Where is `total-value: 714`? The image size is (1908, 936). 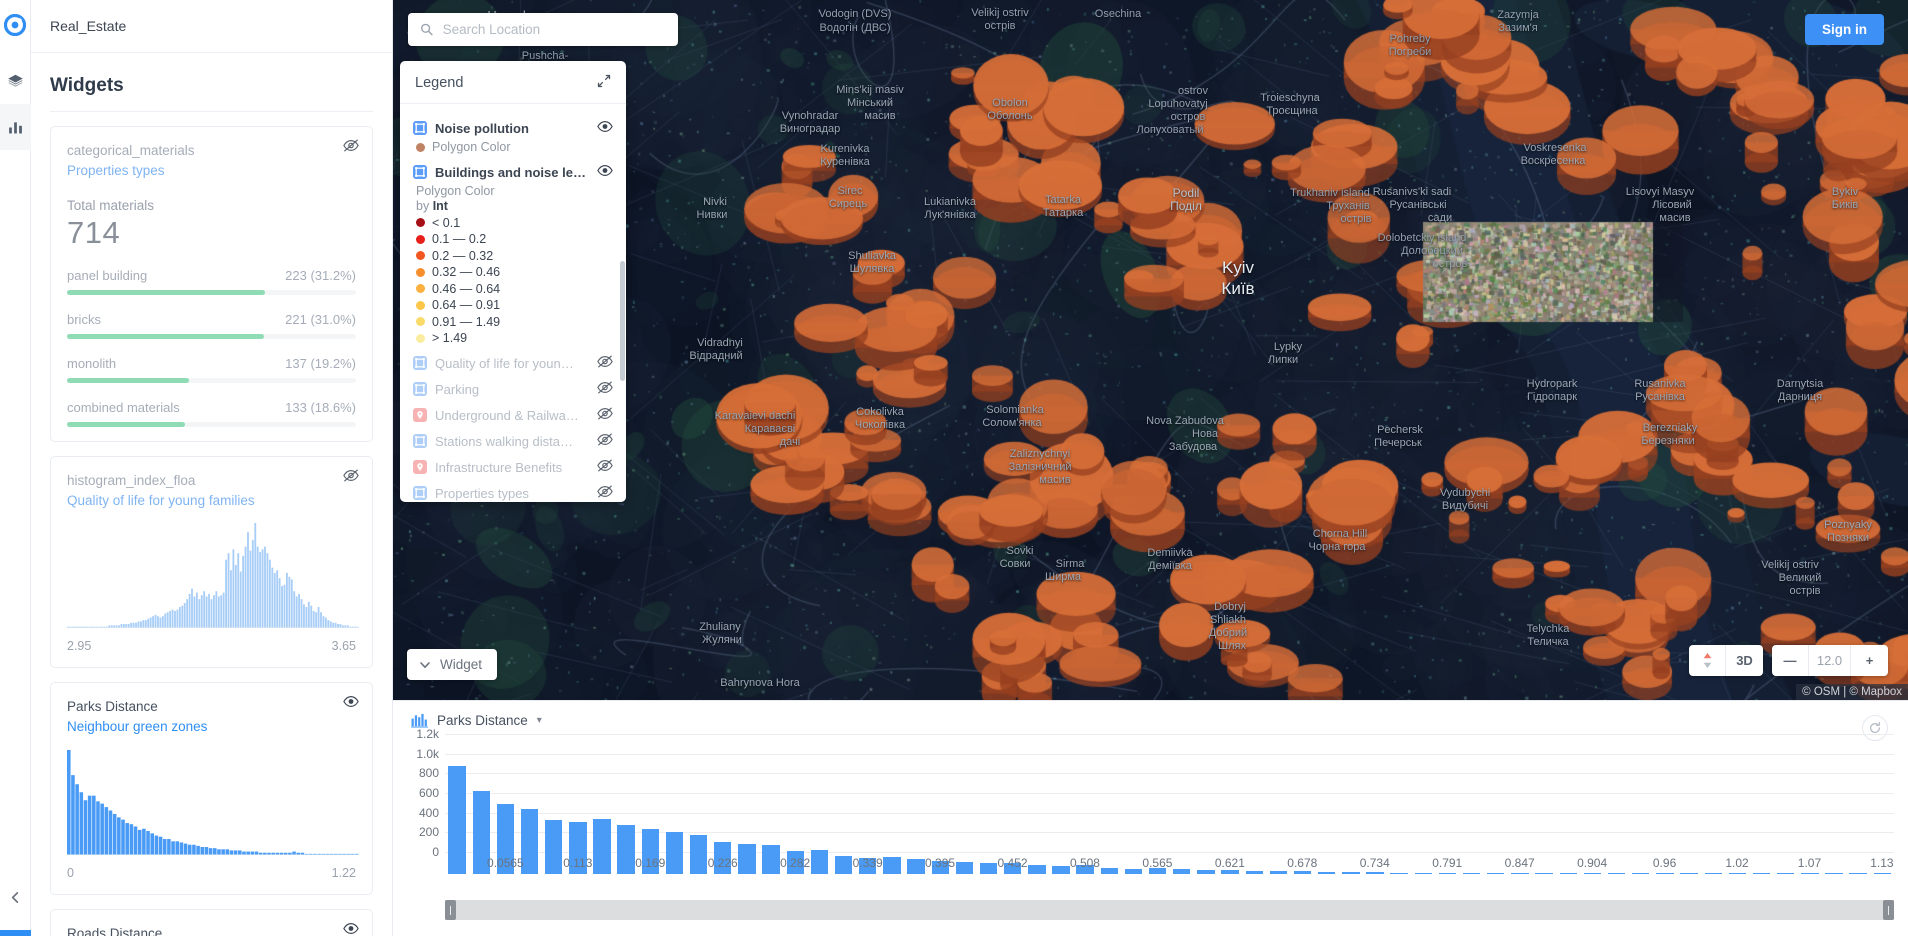
total-value: 714 is located at coordinates (94, 232).